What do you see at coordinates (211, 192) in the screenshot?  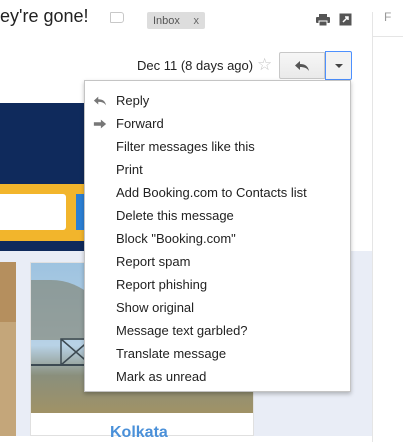 I see `menu-item-label: Add Booking.com to Contacts list` at bounding box center [211, 192].